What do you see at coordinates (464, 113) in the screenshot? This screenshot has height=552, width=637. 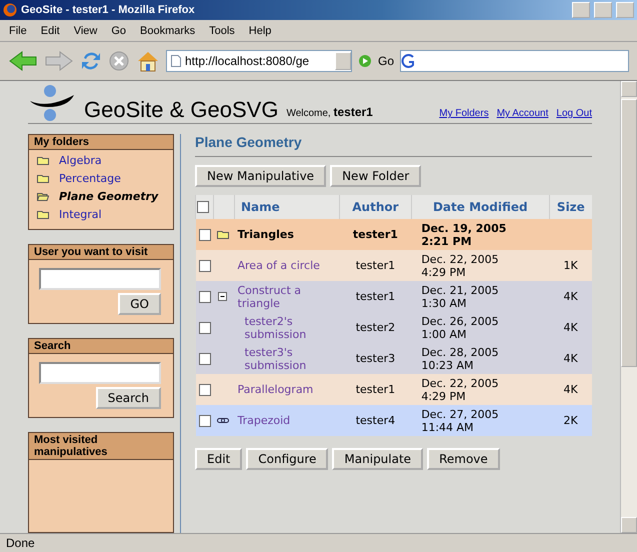 I see `nav-link: My Folders` at bounding box center [464, 113].